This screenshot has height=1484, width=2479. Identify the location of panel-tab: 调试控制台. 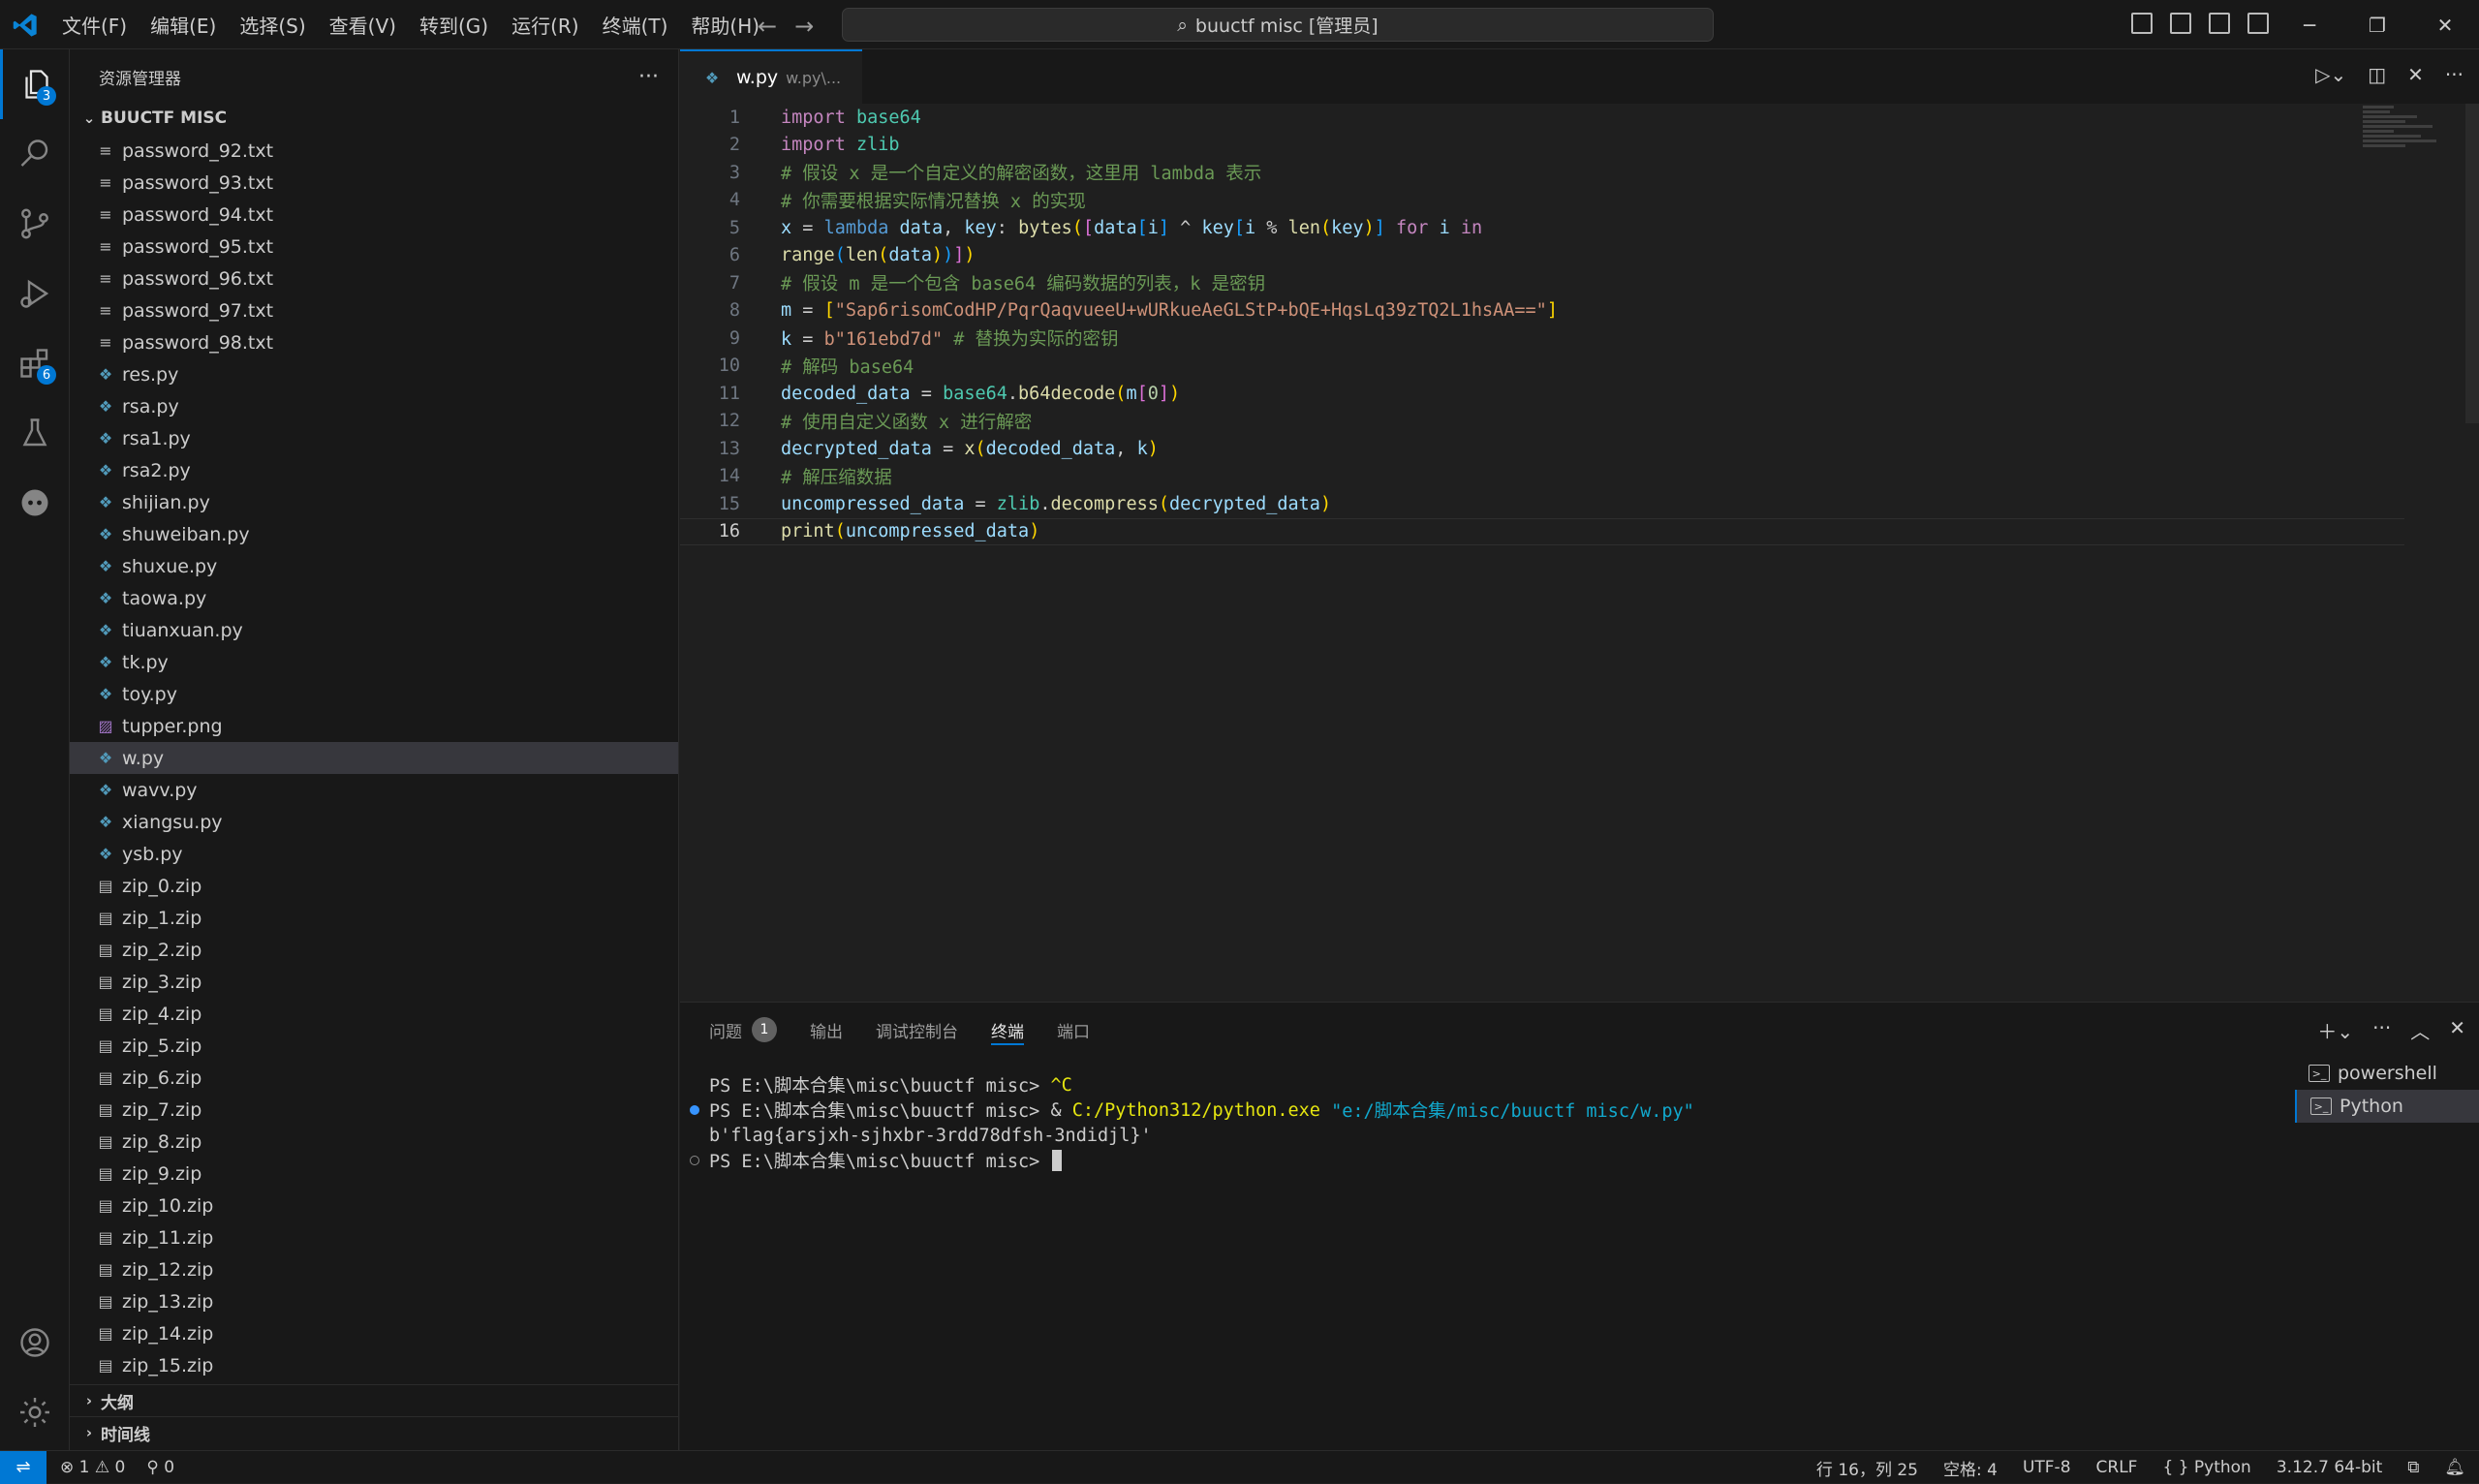
(917, 1030).